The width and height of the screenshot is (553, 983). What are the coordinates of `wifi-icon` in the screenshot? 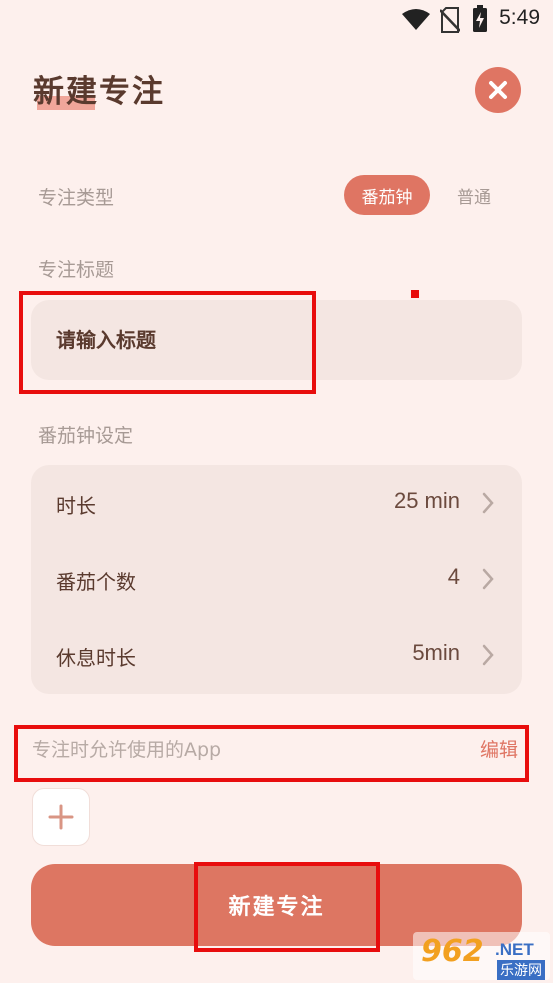 It's located at (416, 19).